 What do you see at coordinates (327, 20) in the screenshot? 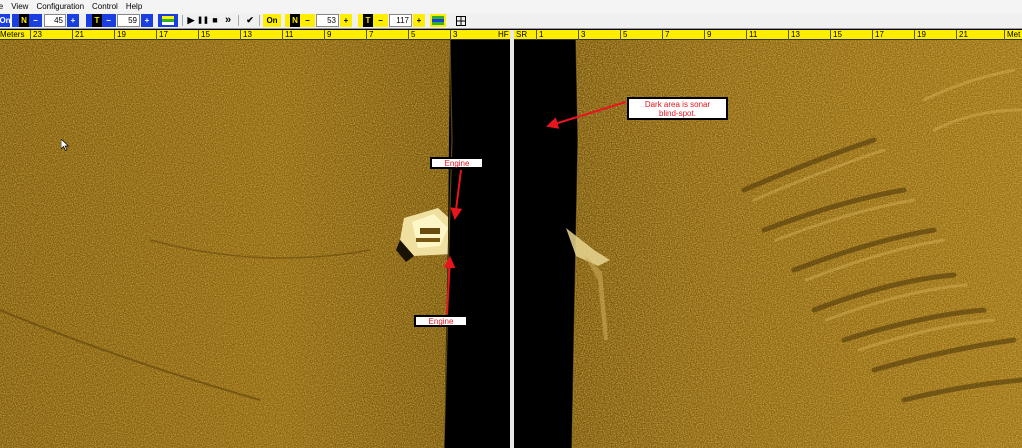
I see `n-value-field-right: 53` at bounding box center [327, 20].